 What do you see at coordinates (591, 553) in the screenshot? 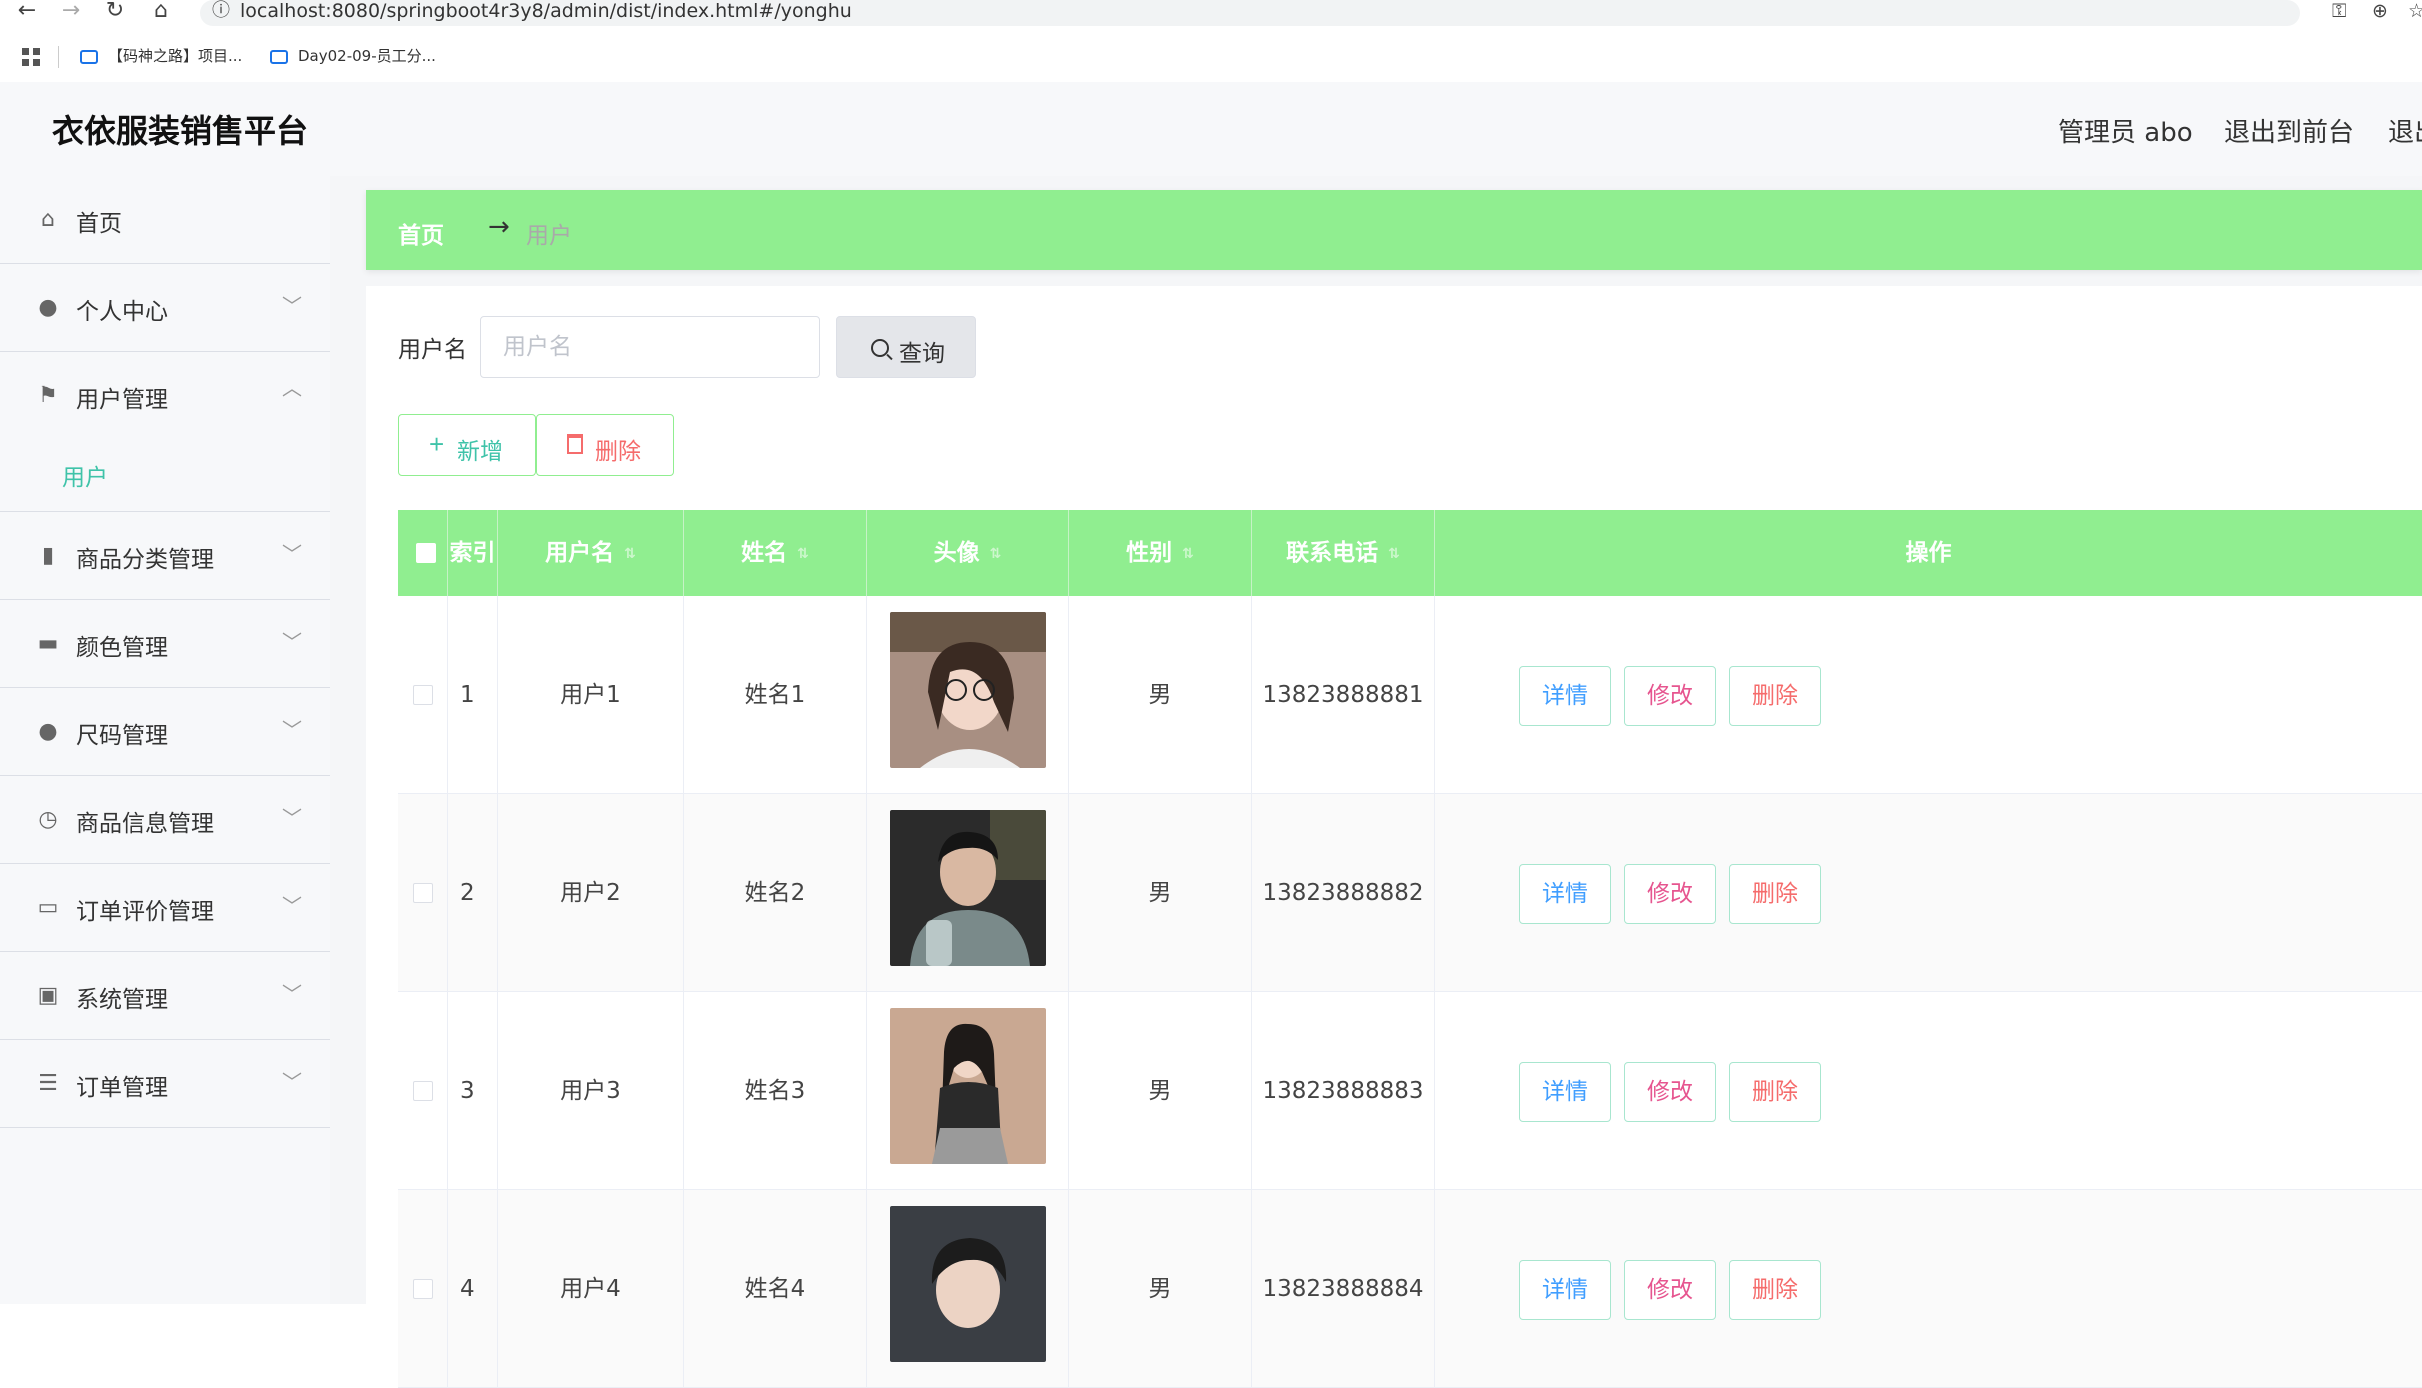
I see `header-username: 用户名 ⇅` at bounding box center [591, 553].